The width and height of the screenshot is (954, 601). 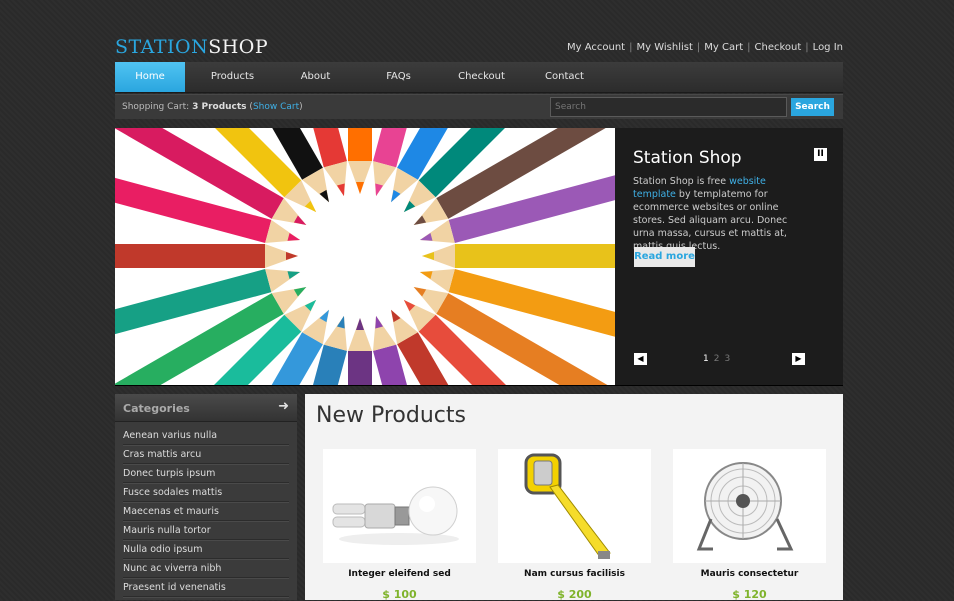 I want to click on product-name: Nam cursus facilisis, so click(x=574, y=574).